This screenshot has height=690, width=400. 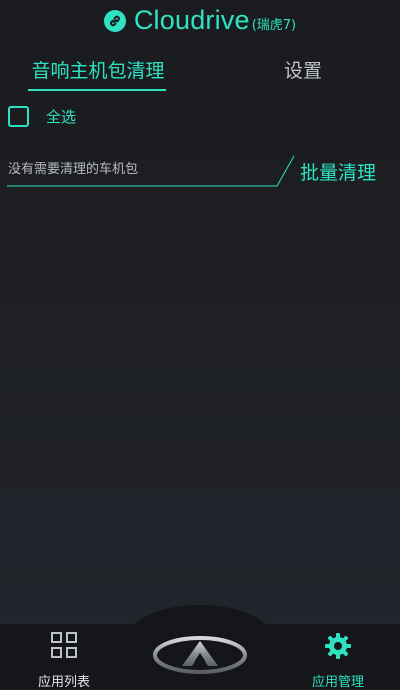 What do you see at coordinates (61, 117) in the screenshot?
I see `select-all-label: 全选` at bounding box center [61, 117].